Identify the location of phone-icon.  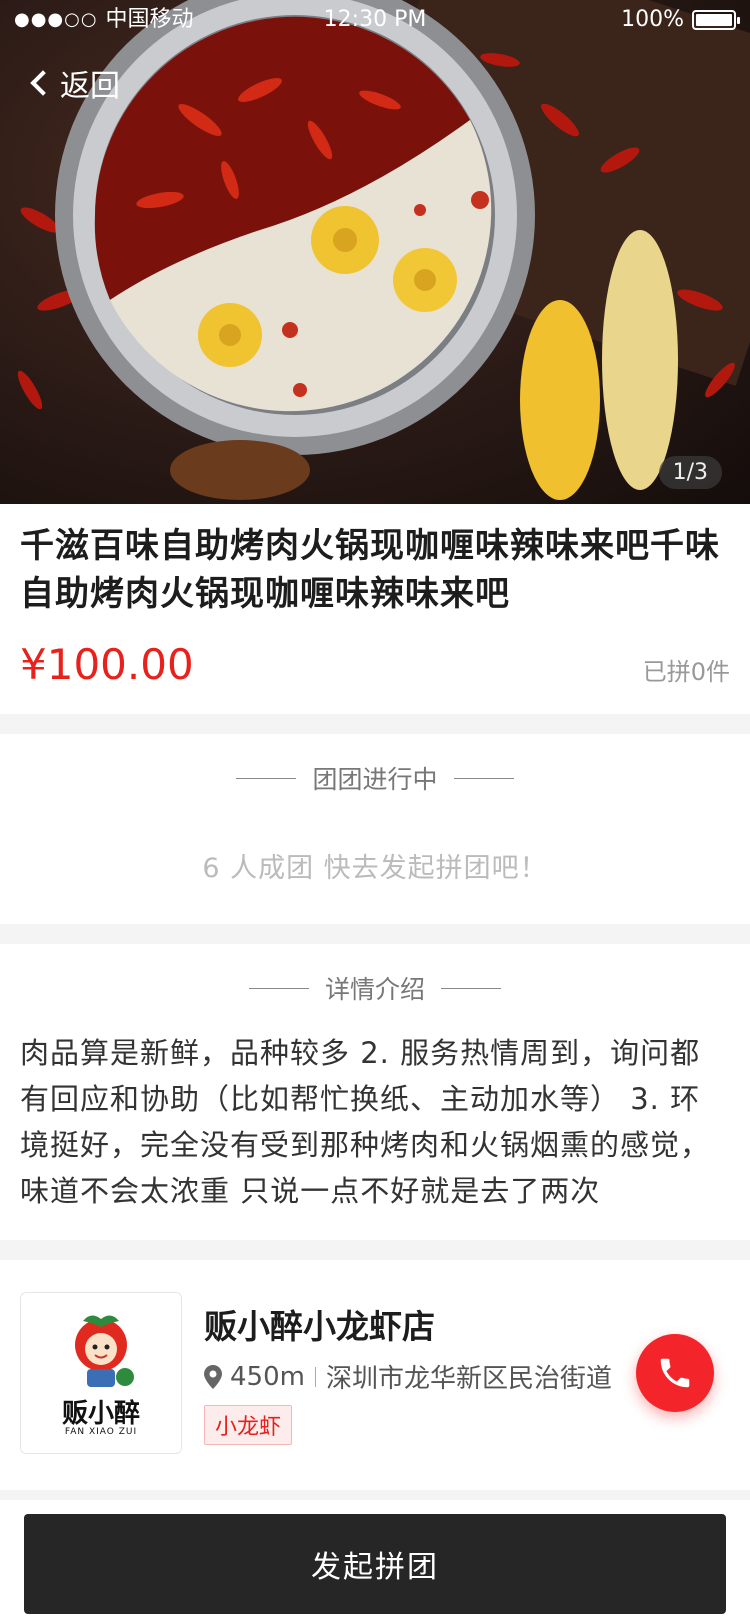
(675, 1373).